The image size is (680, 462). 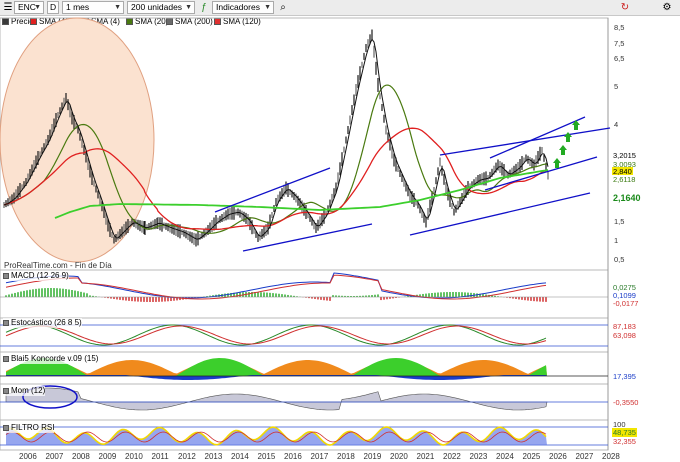 I want to click on year-label: 2008, so click(x=81, y=456).